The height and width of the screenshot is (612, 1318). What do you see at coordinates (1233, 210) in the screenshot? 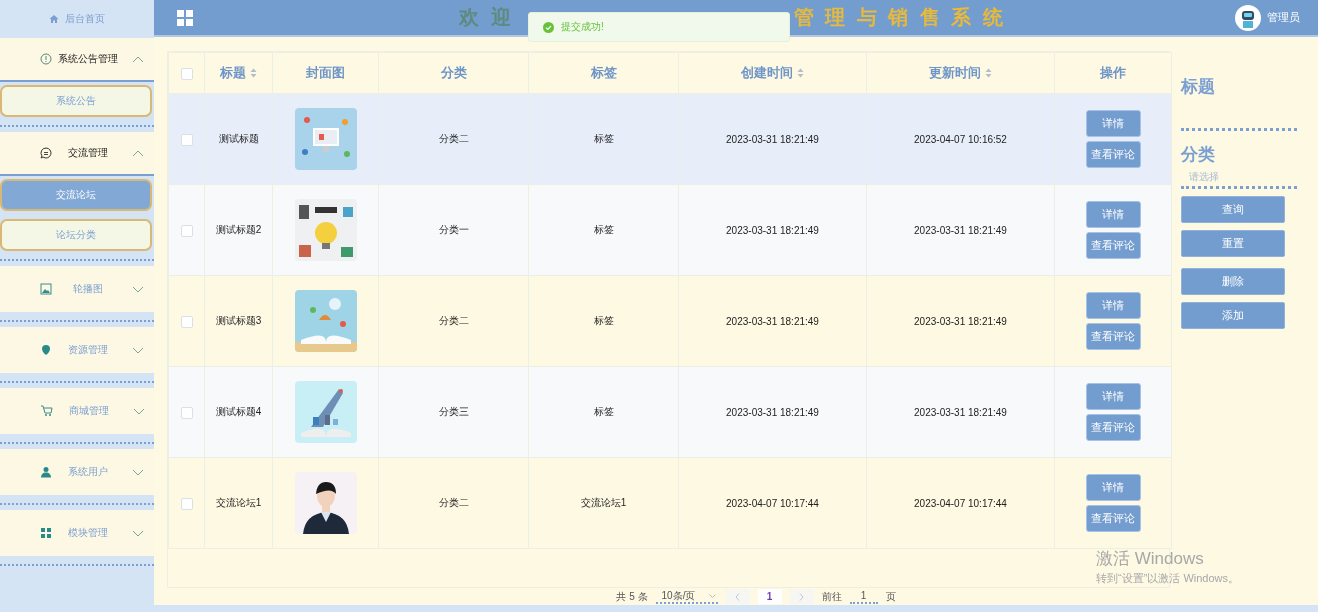
I see `search-button: 查询` at bounding box center [1233, 210].